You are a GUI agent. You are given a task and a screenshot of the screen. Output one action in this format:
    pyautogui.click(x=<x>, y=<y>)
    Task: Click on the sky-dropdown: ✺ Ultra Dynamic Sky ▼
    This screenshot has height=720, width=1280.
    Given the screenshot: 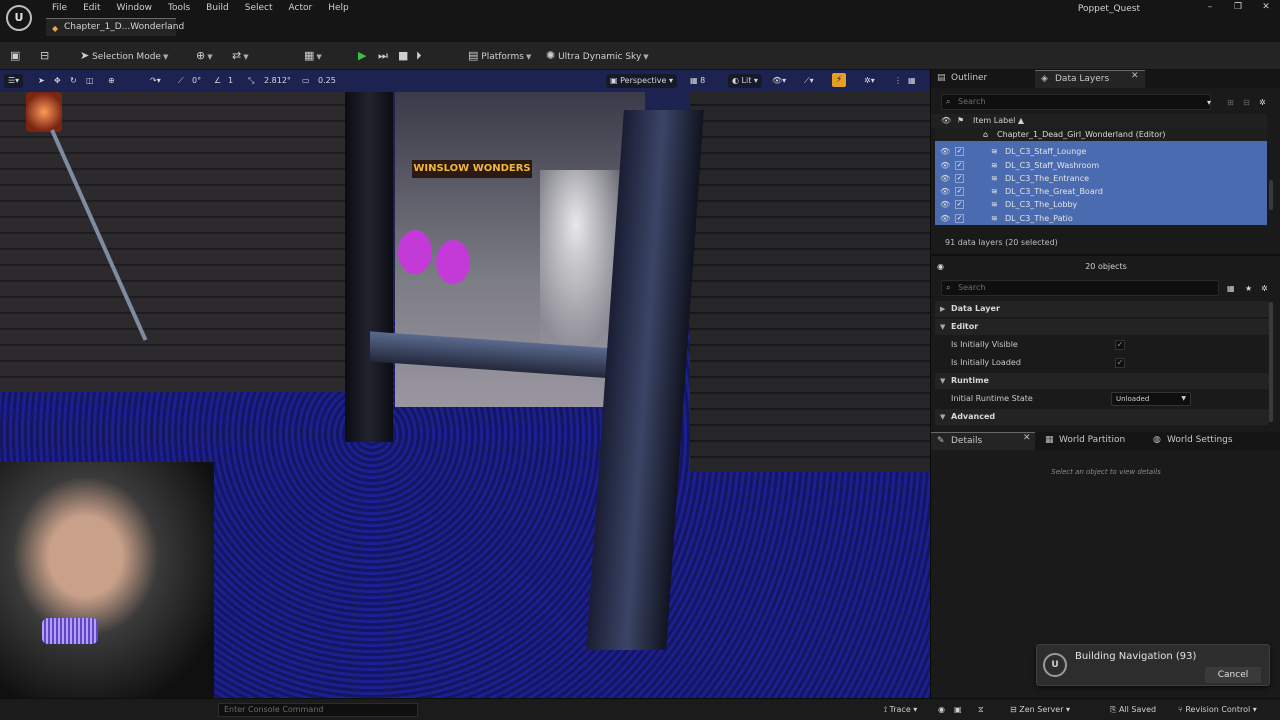 What is the action you would take?
    pyautogui.click(x=597, y=56)
    